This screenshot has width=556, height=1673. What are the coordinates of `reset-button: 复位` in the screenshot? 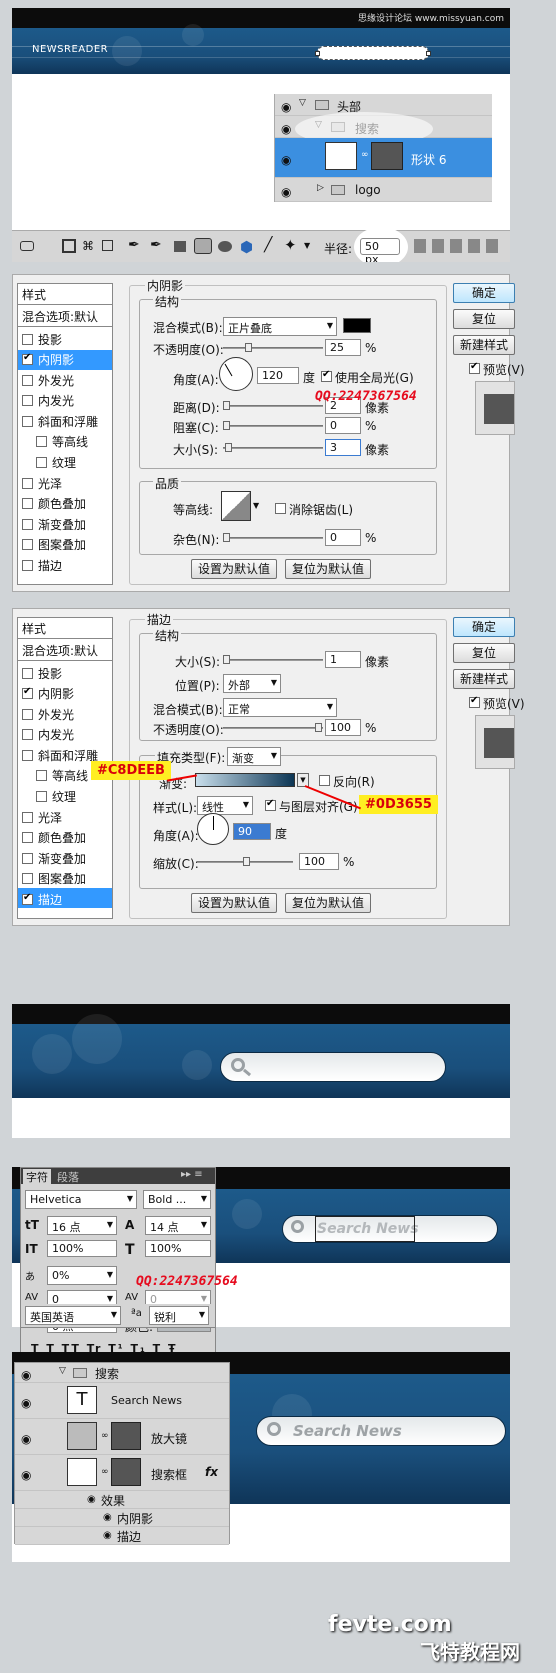 It's located at (484, 653).